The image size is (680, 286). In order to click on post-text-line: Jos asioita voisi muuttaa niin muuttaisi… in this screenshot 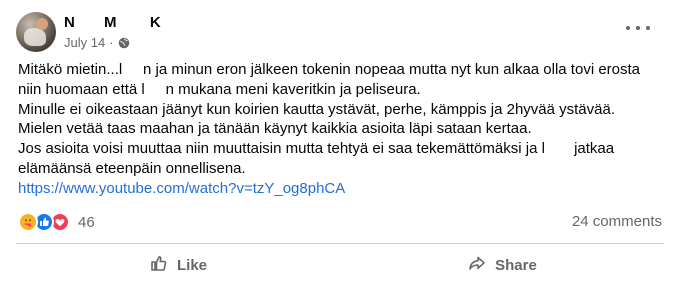, I will do `click(316, 149)`.